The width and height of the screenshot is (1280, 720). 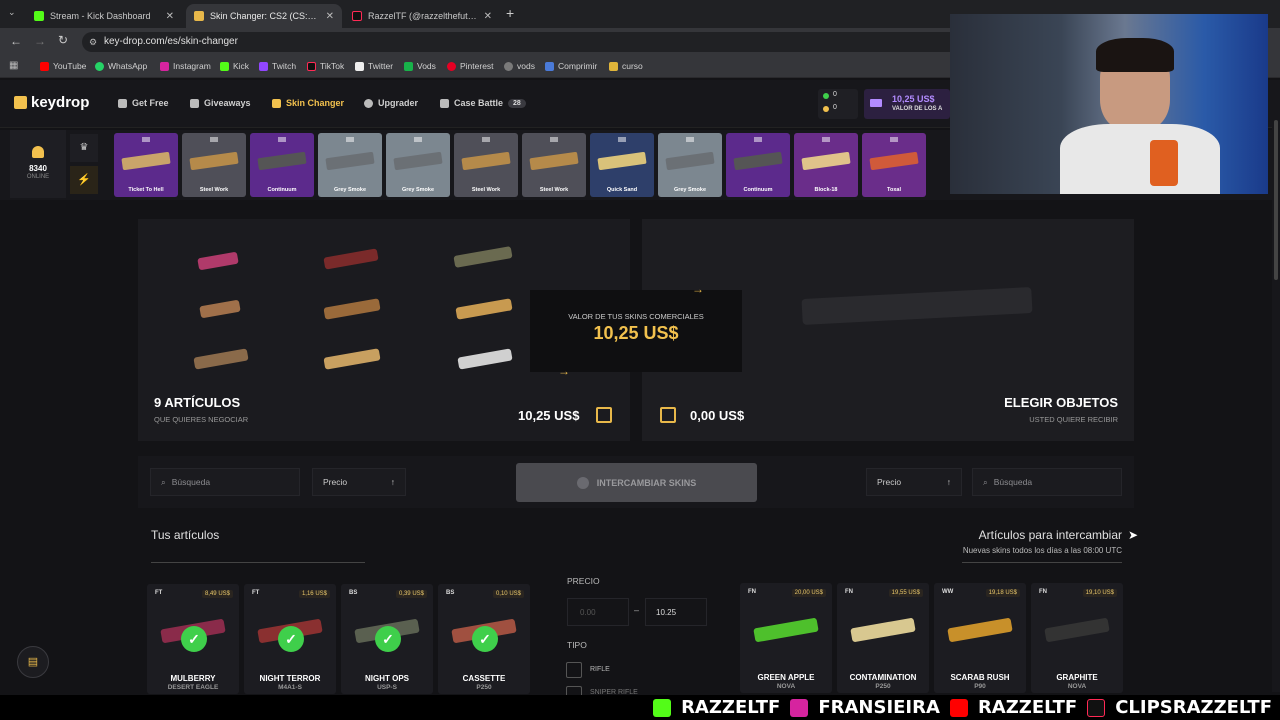 What do you see at coordinates (826, 96) in the screenshot?
I see `gem-icon` at bounding box center [826, 96].